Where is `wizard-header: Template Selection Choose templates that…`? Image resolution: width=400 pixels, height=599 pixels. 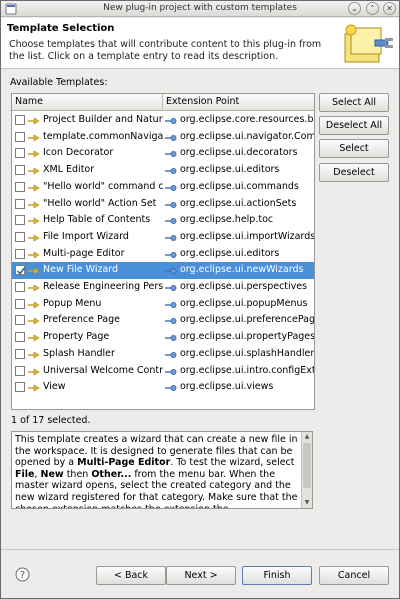 wizard-header: Template Selection Choose templates that… is located at coordinates (200, 43).